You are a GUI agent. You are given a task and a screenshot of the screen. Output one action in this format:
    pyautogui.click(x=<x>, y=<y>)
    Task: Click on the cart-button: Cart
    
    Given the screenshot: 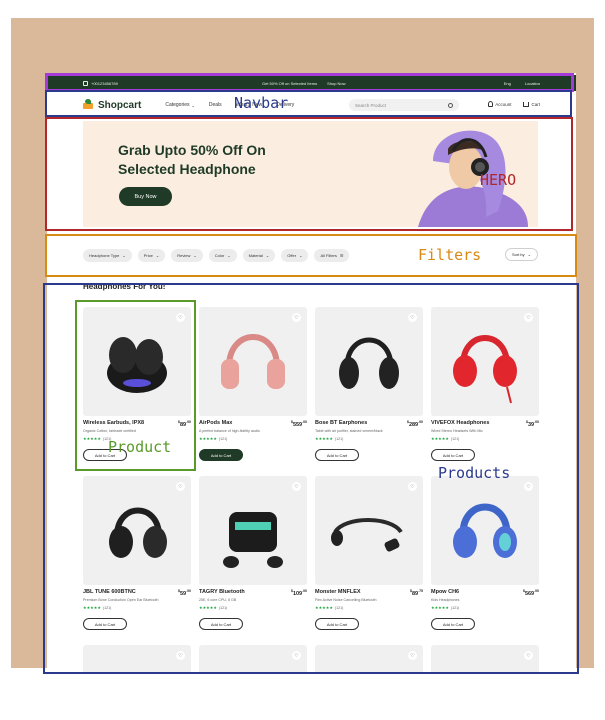 What is the action you would take?
    pyautogui.click(x=531, y=104)
    